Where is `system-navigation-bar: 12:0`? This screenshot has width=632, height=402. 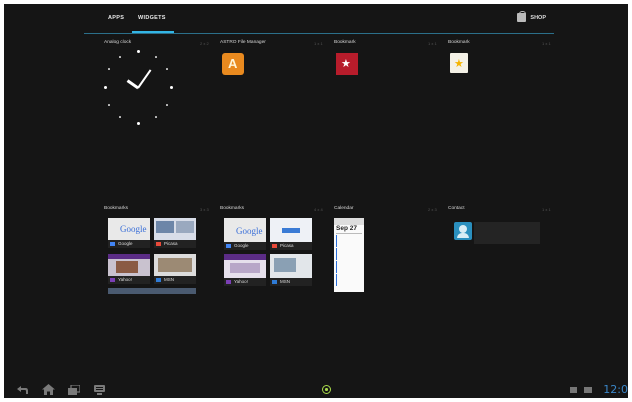 system-navigation-bar: 12:0 is located at coordinates (316, 390).